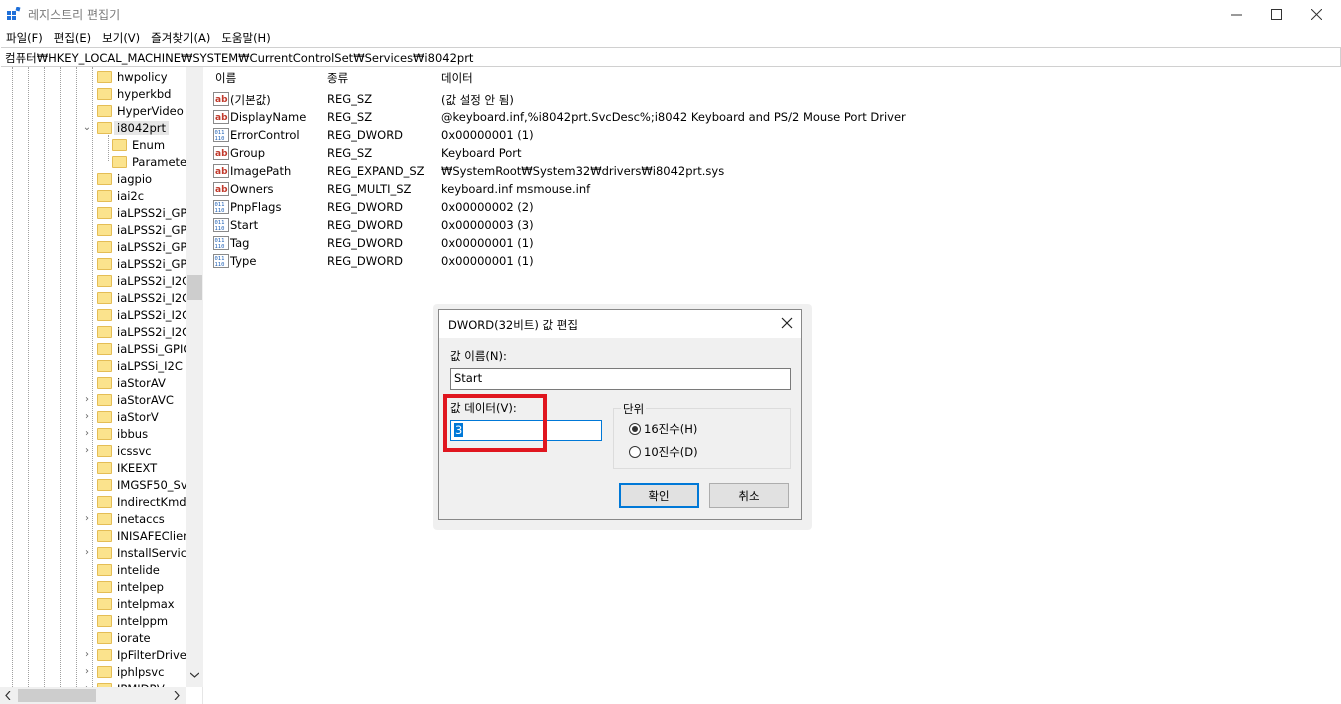 The image size is (1341, 704). What do you see at coordinates (337, 78) in the screenshot?
I see `column-header-type: 종류` at bounding box center [337, 78].